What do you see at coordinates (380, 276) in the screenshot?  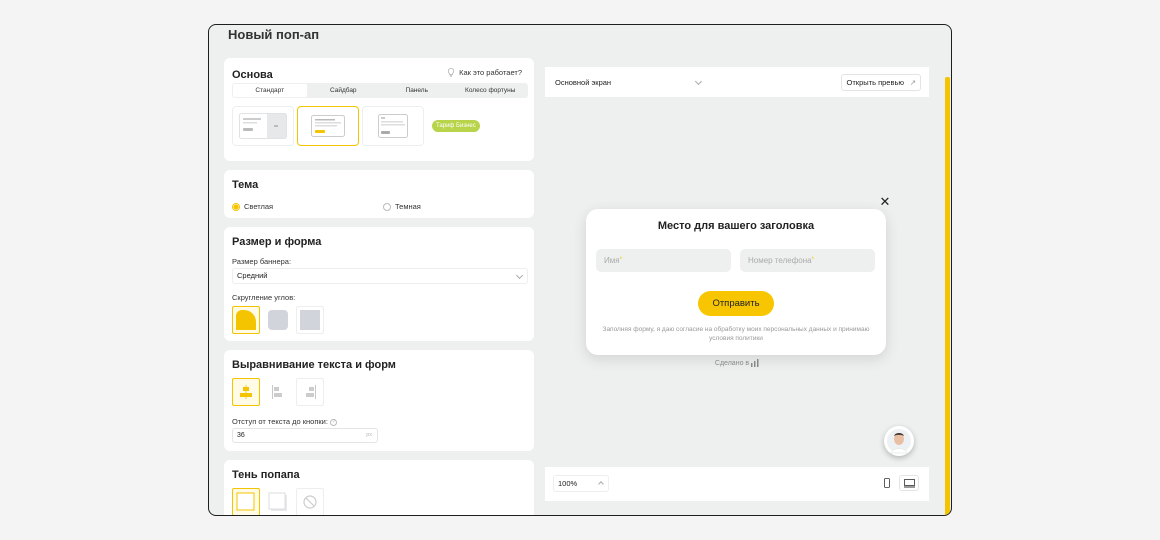 I see `banner-size-select: Средний` at bounding box center [380, 276].